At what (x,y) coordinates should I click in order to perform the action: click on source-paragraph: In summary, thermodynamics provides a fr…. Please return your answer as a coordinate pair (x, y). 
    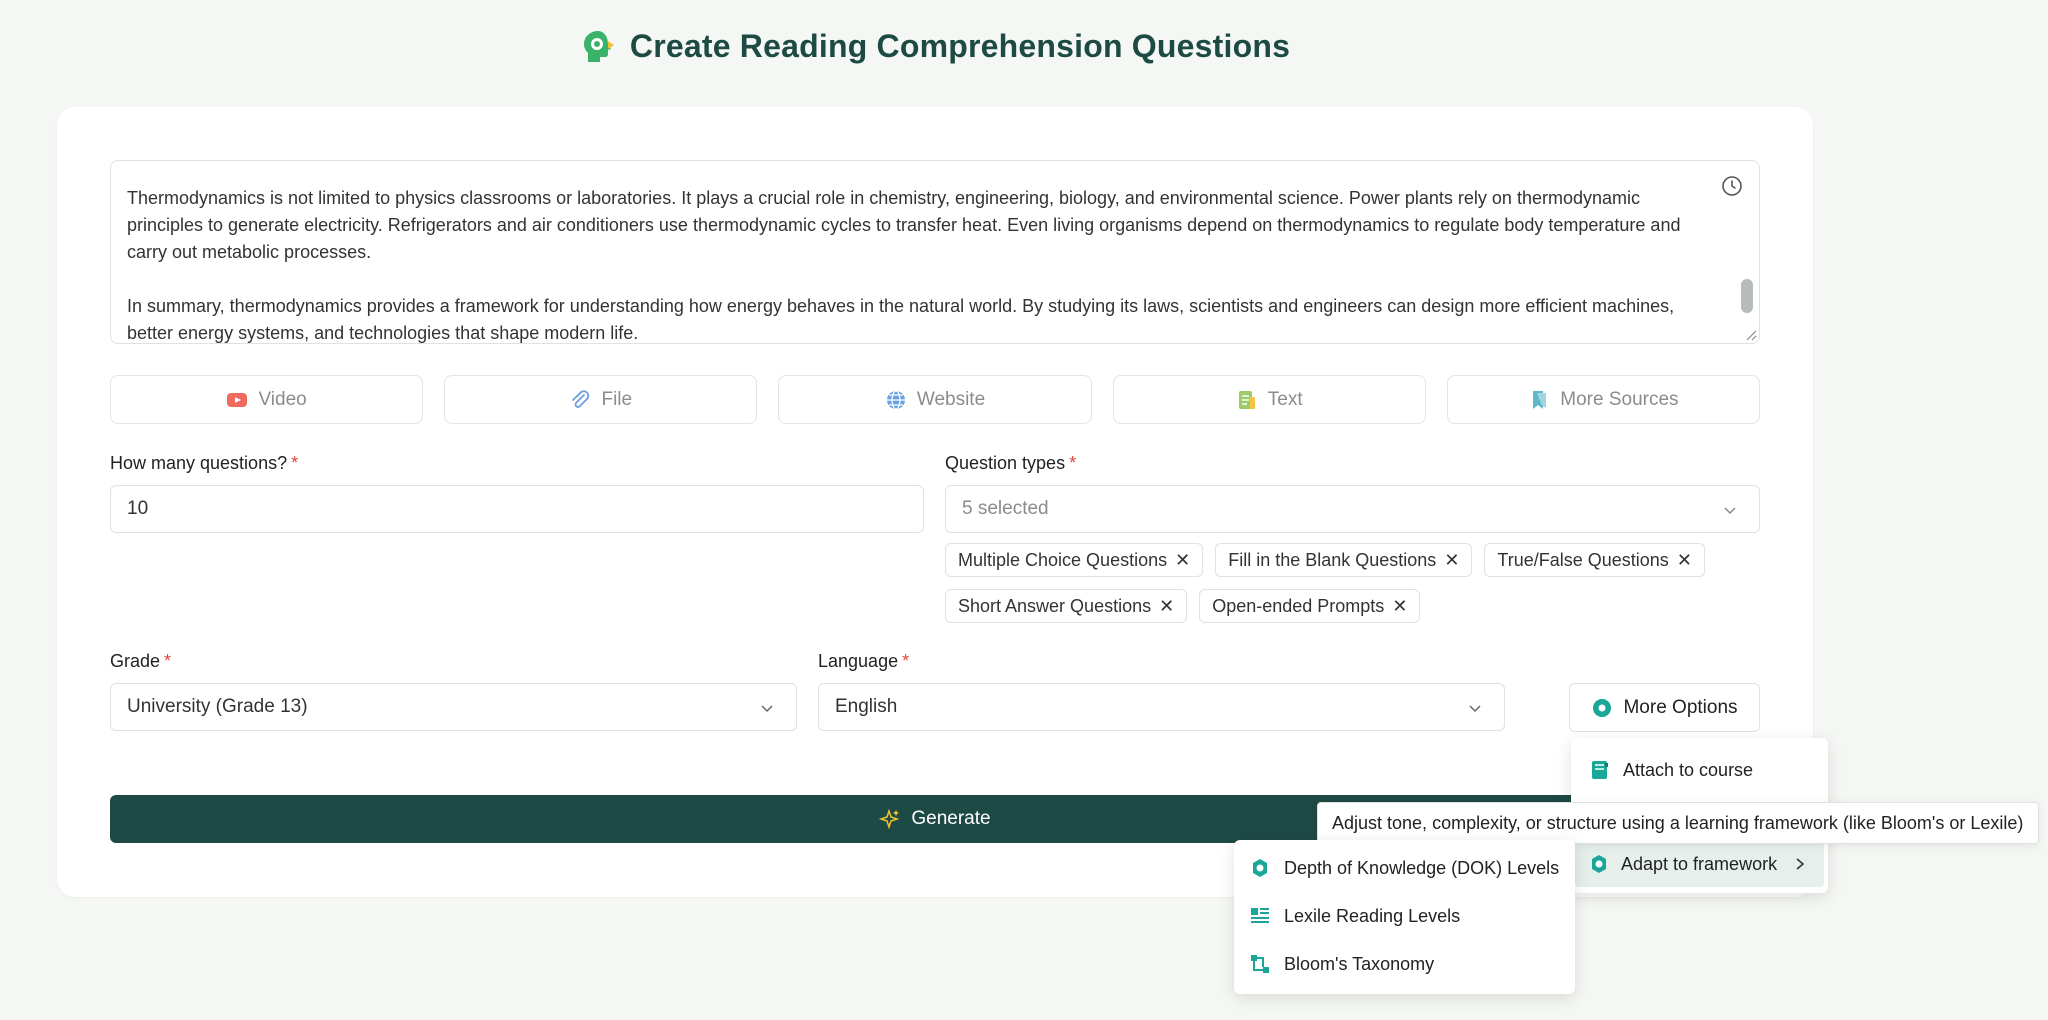
    Looking at the image, I should click on (901, 319).